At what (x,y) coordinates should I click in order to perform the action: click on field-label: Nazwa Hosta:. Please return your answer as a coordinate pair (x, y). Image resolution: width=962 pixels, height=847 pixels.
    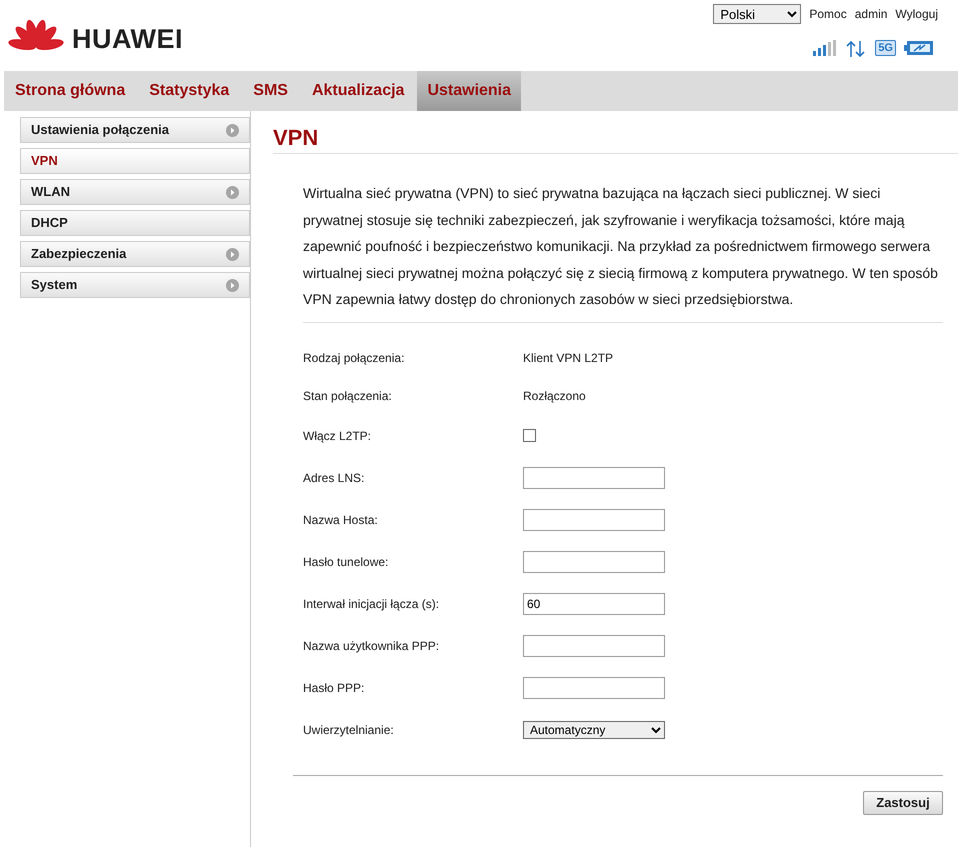
    Looking at the image, I should click on (341, 520).